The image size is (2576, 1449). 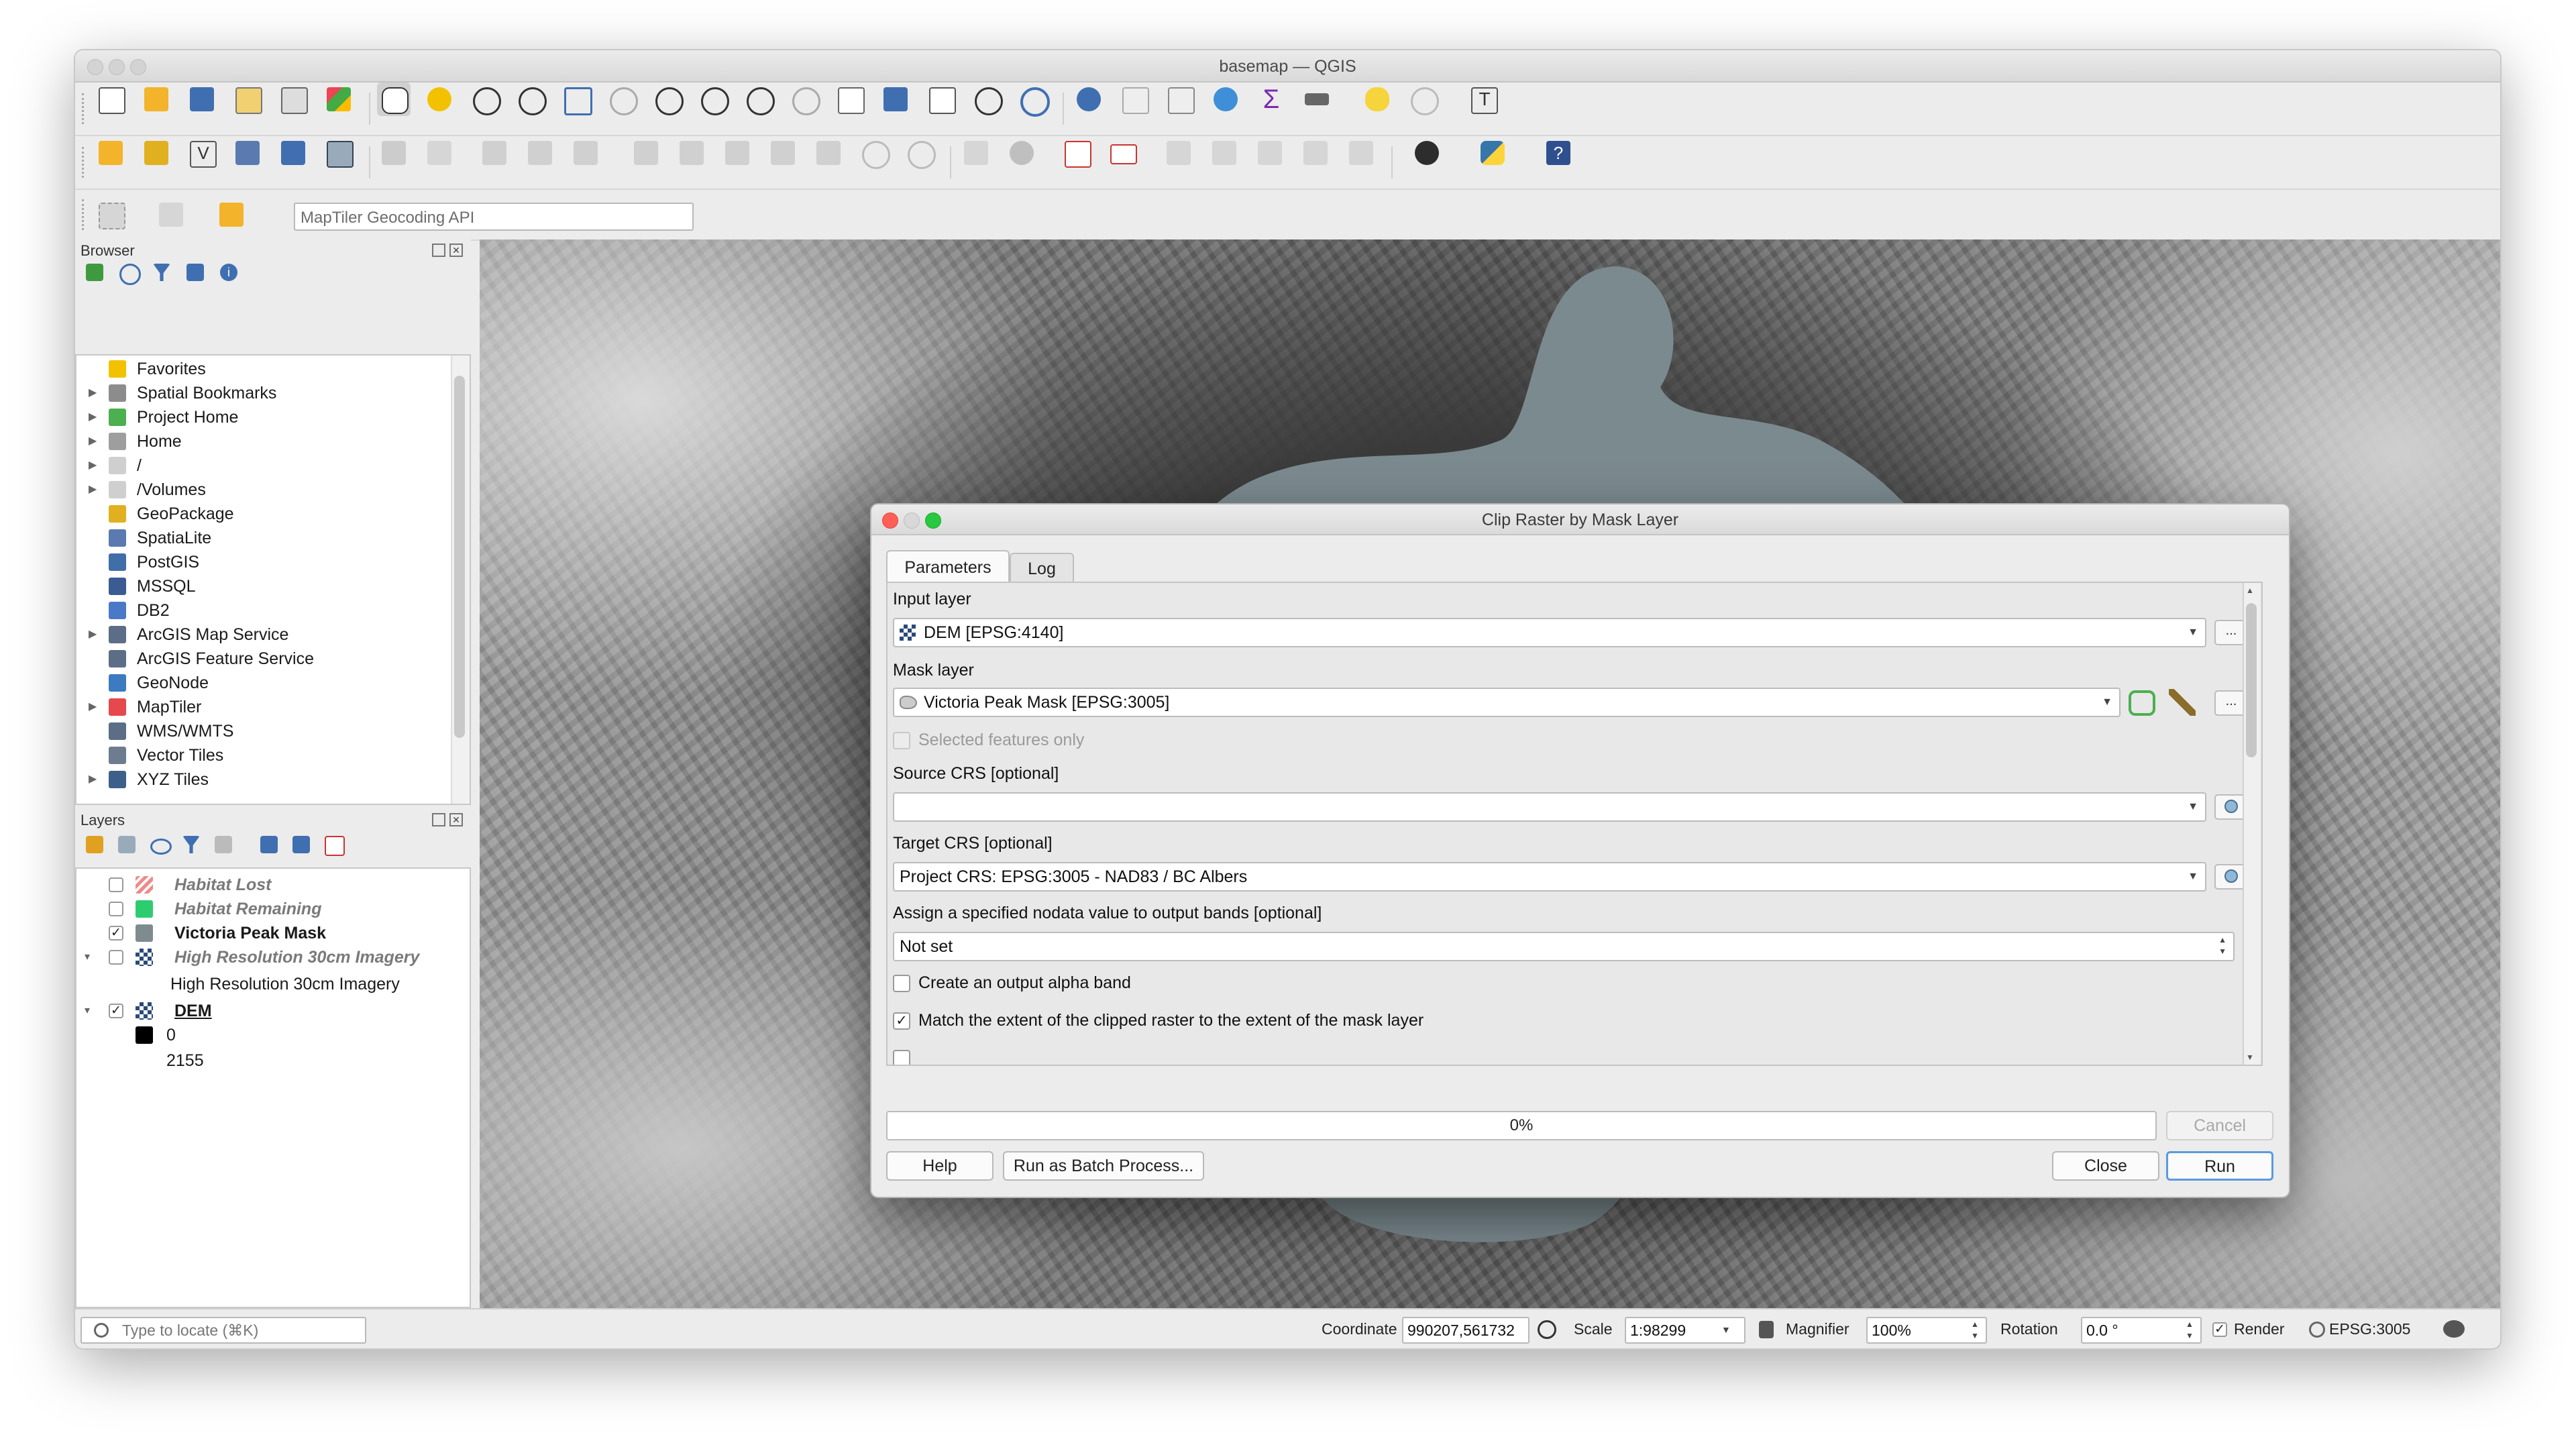 I want to click on layer-item: Habitat Remaining, so click(x=271, y=909).